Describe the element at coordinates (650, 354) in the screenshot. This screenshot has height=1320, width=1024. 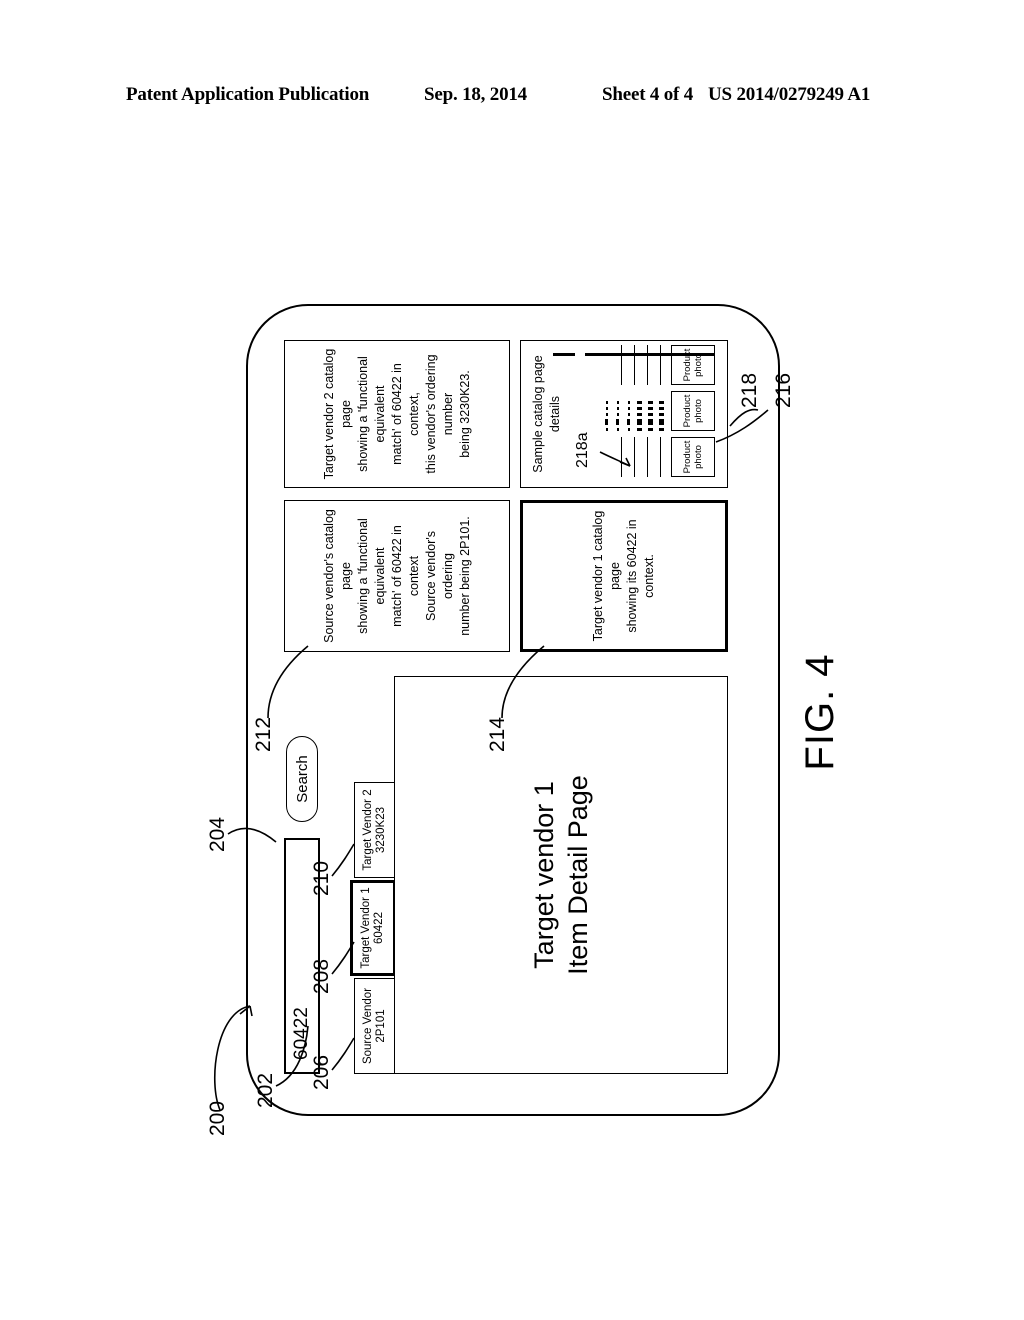
I see `catalog-separator-main` at that location.